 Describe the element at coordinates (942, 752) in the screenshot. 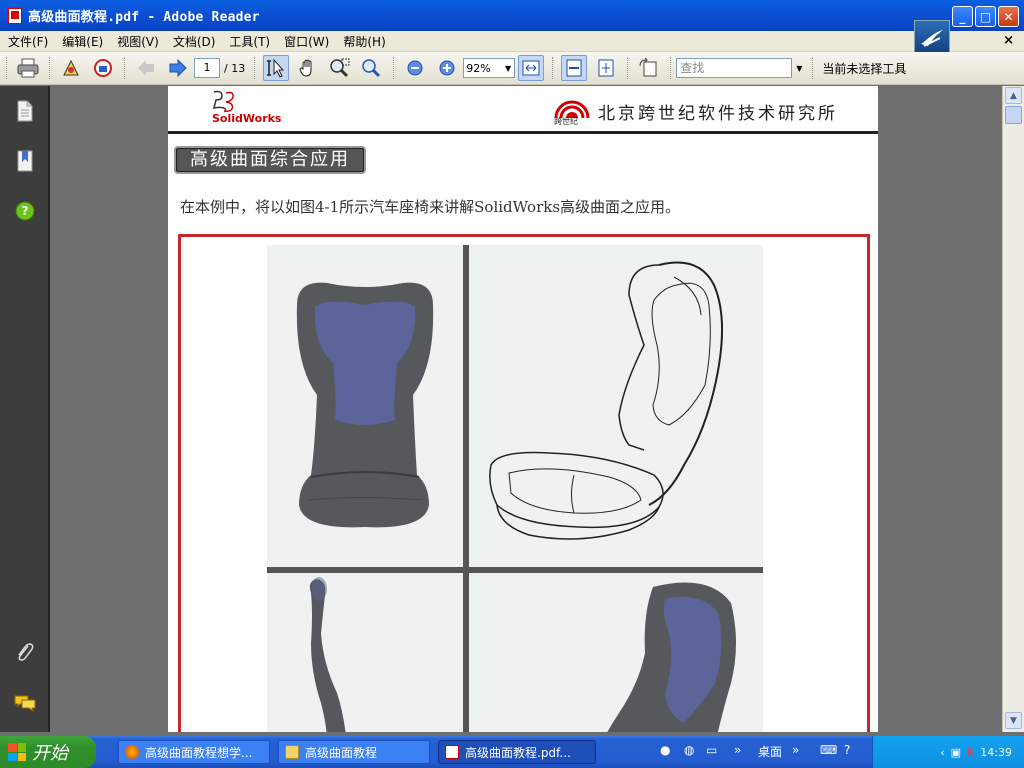

I see `tray-expand-icon: ‹` at that location.